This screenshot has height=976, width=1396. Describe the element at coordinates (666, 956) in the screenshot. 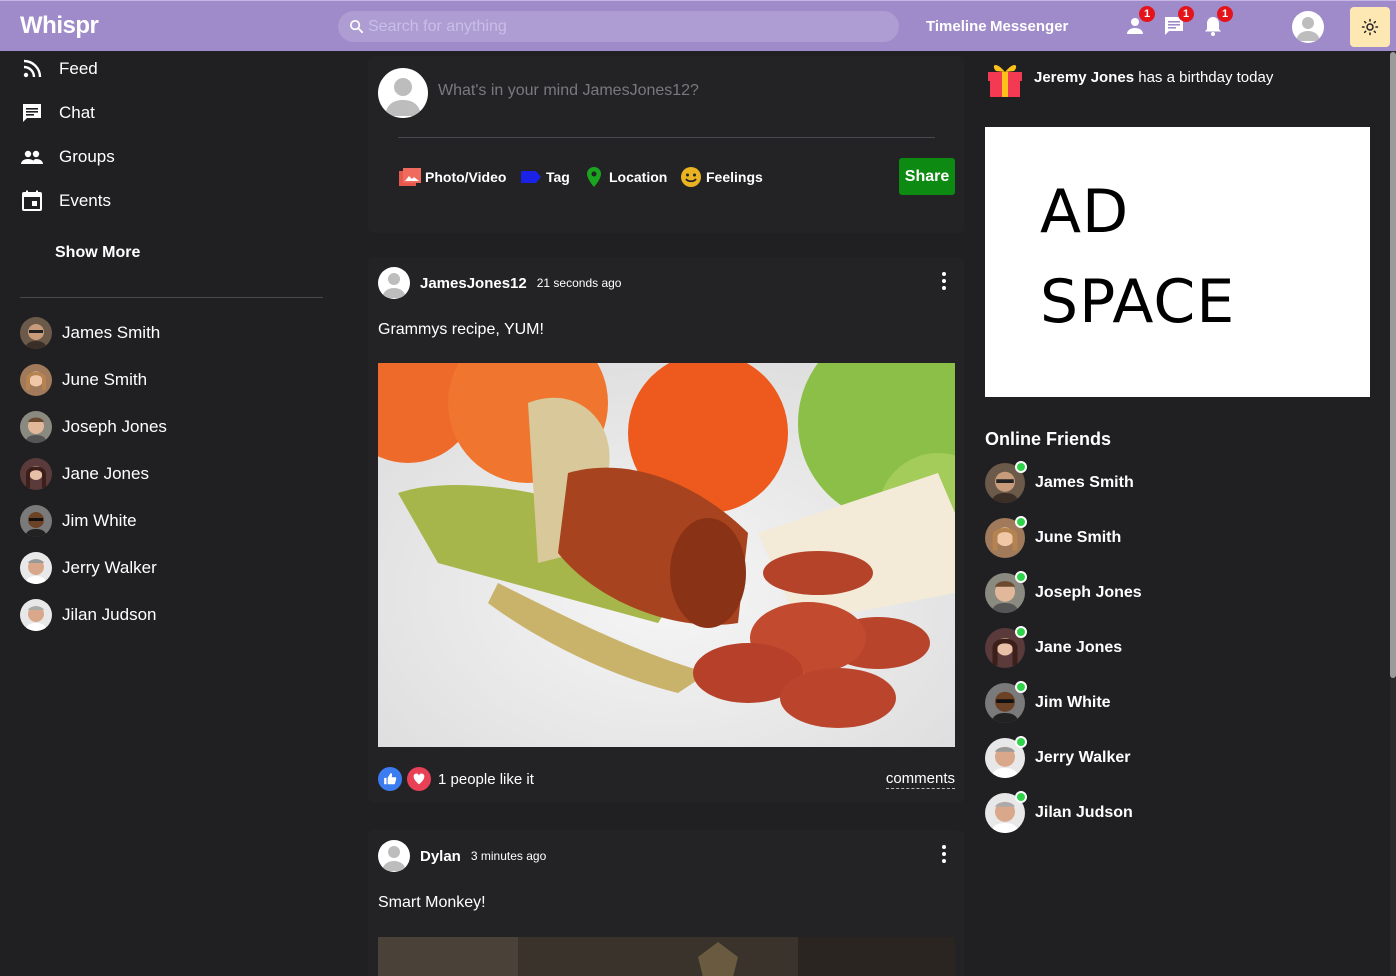

I see `post-image` at that location.